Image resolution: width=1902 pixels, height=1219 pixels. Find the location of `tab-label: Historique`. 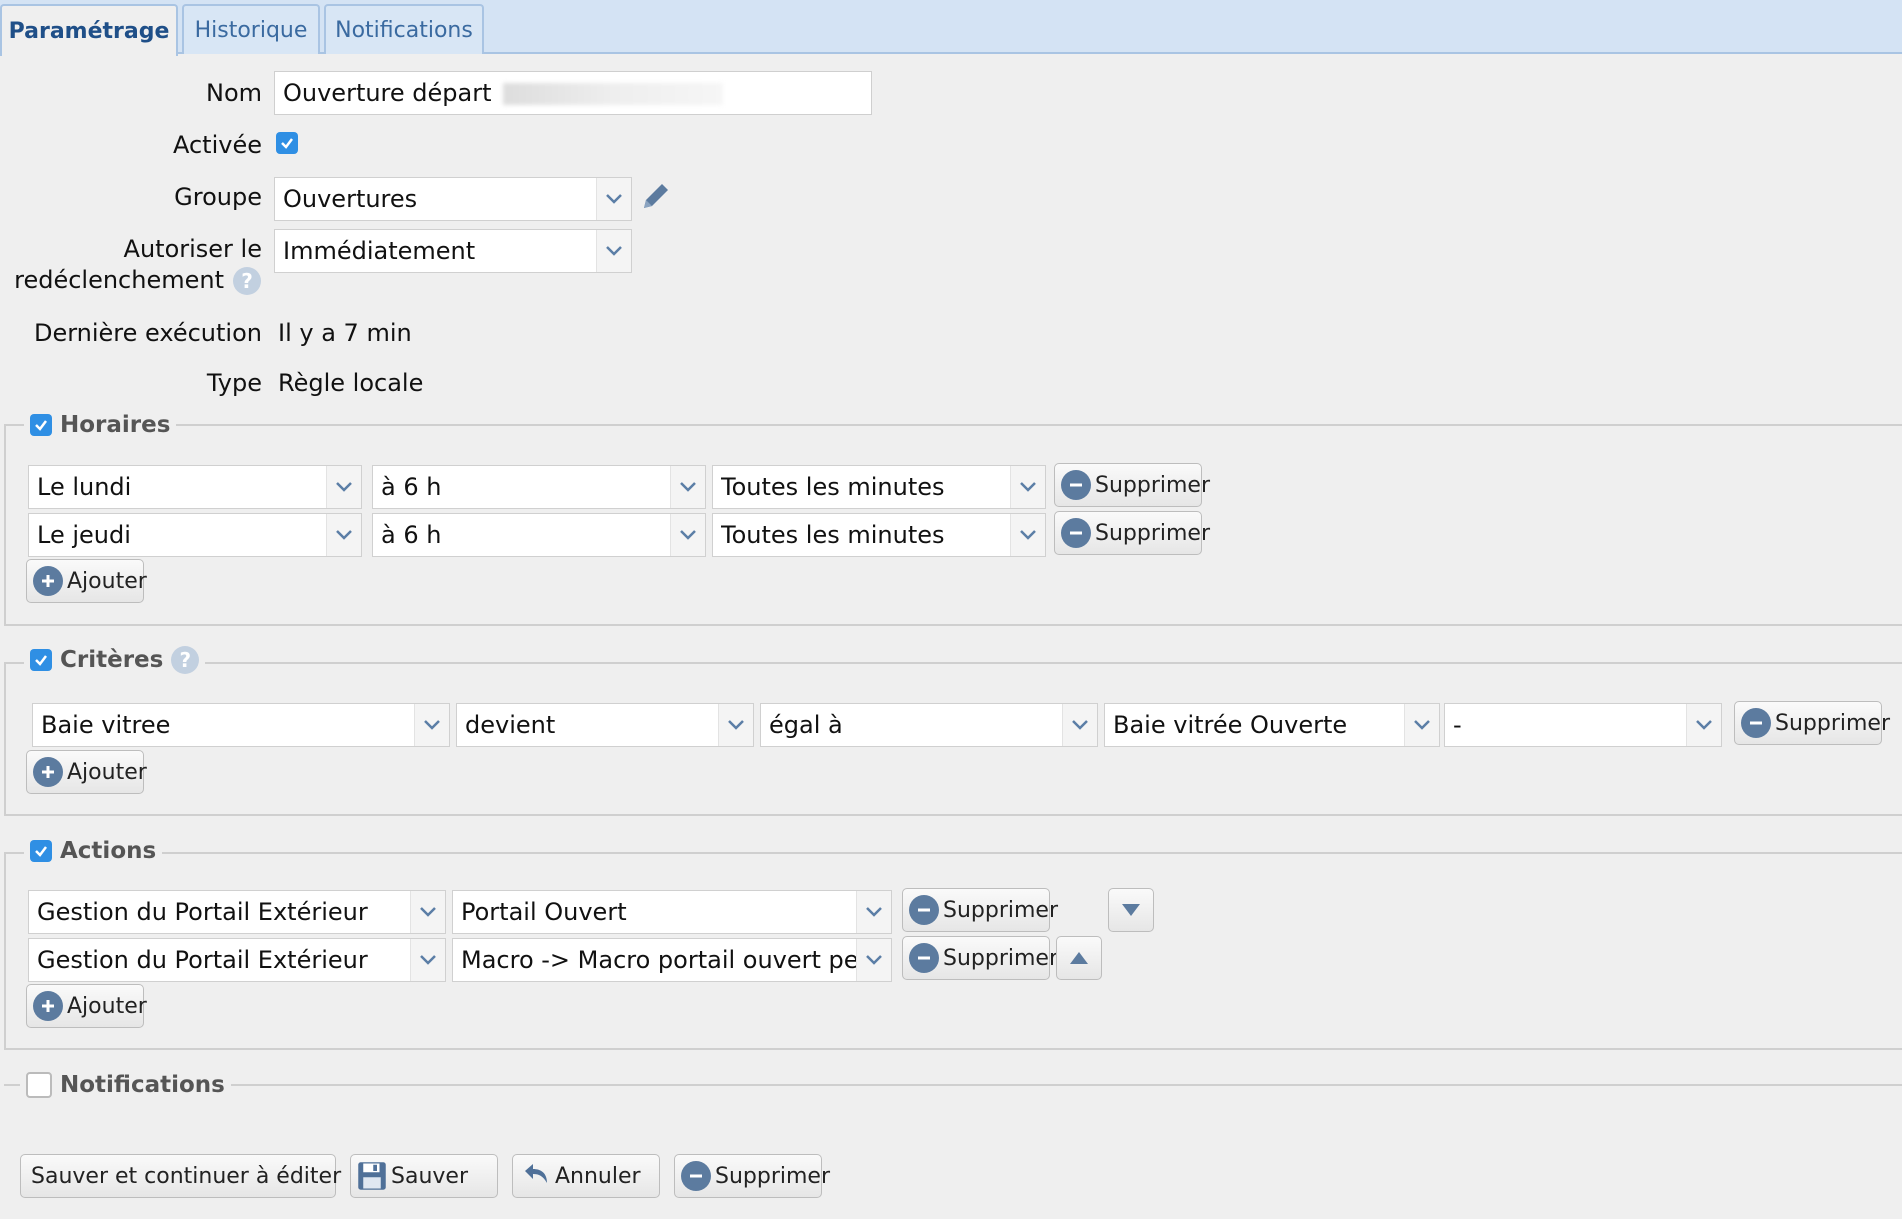

tab-label: Historique is located at coordinates (251, 30).